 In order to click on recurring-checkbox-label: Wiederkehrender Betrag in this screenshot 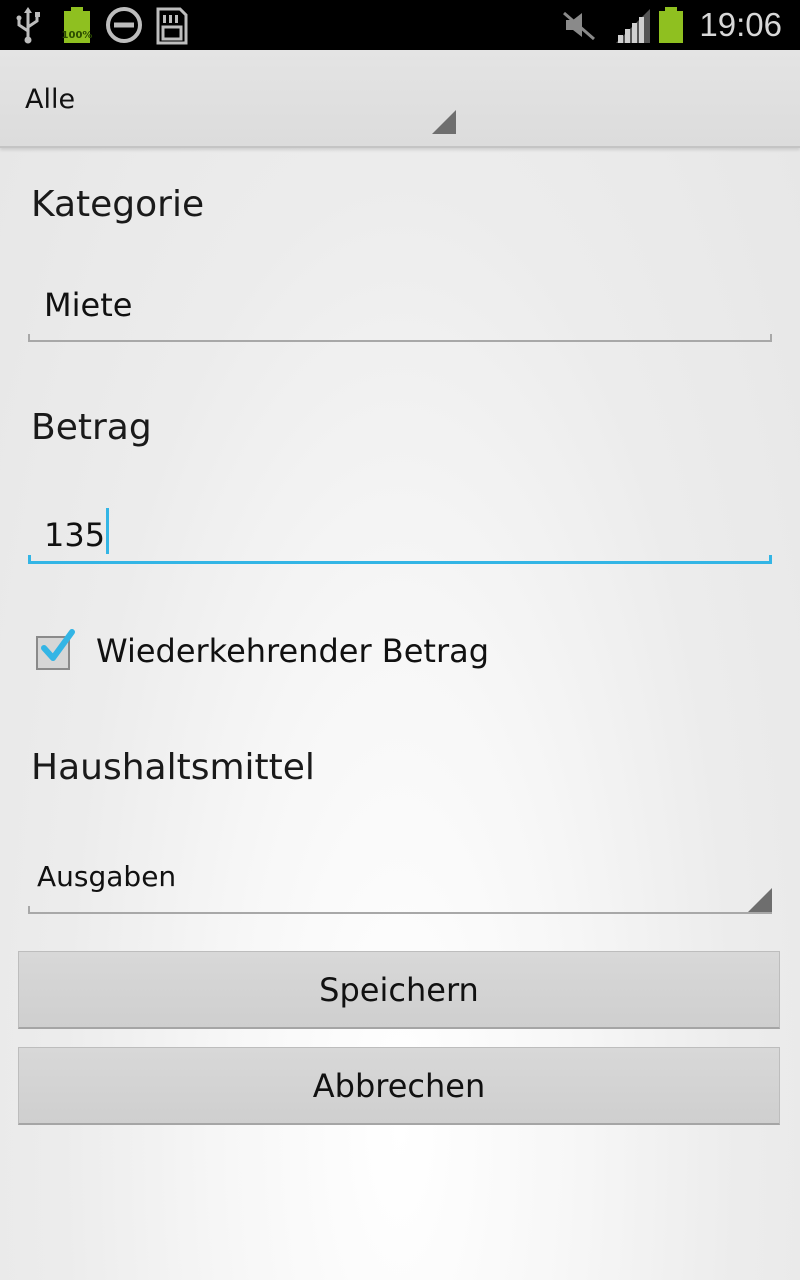, I will do `click(293, 651)`.